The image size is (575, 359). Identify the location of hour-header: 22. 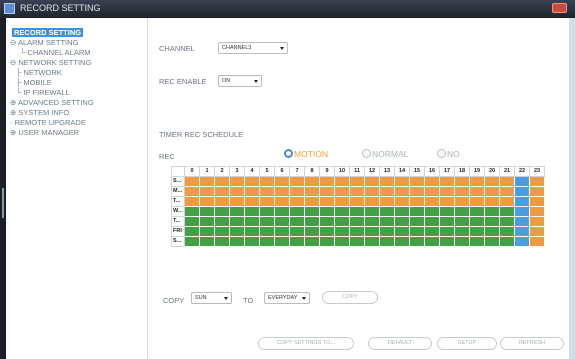
(522, 171).